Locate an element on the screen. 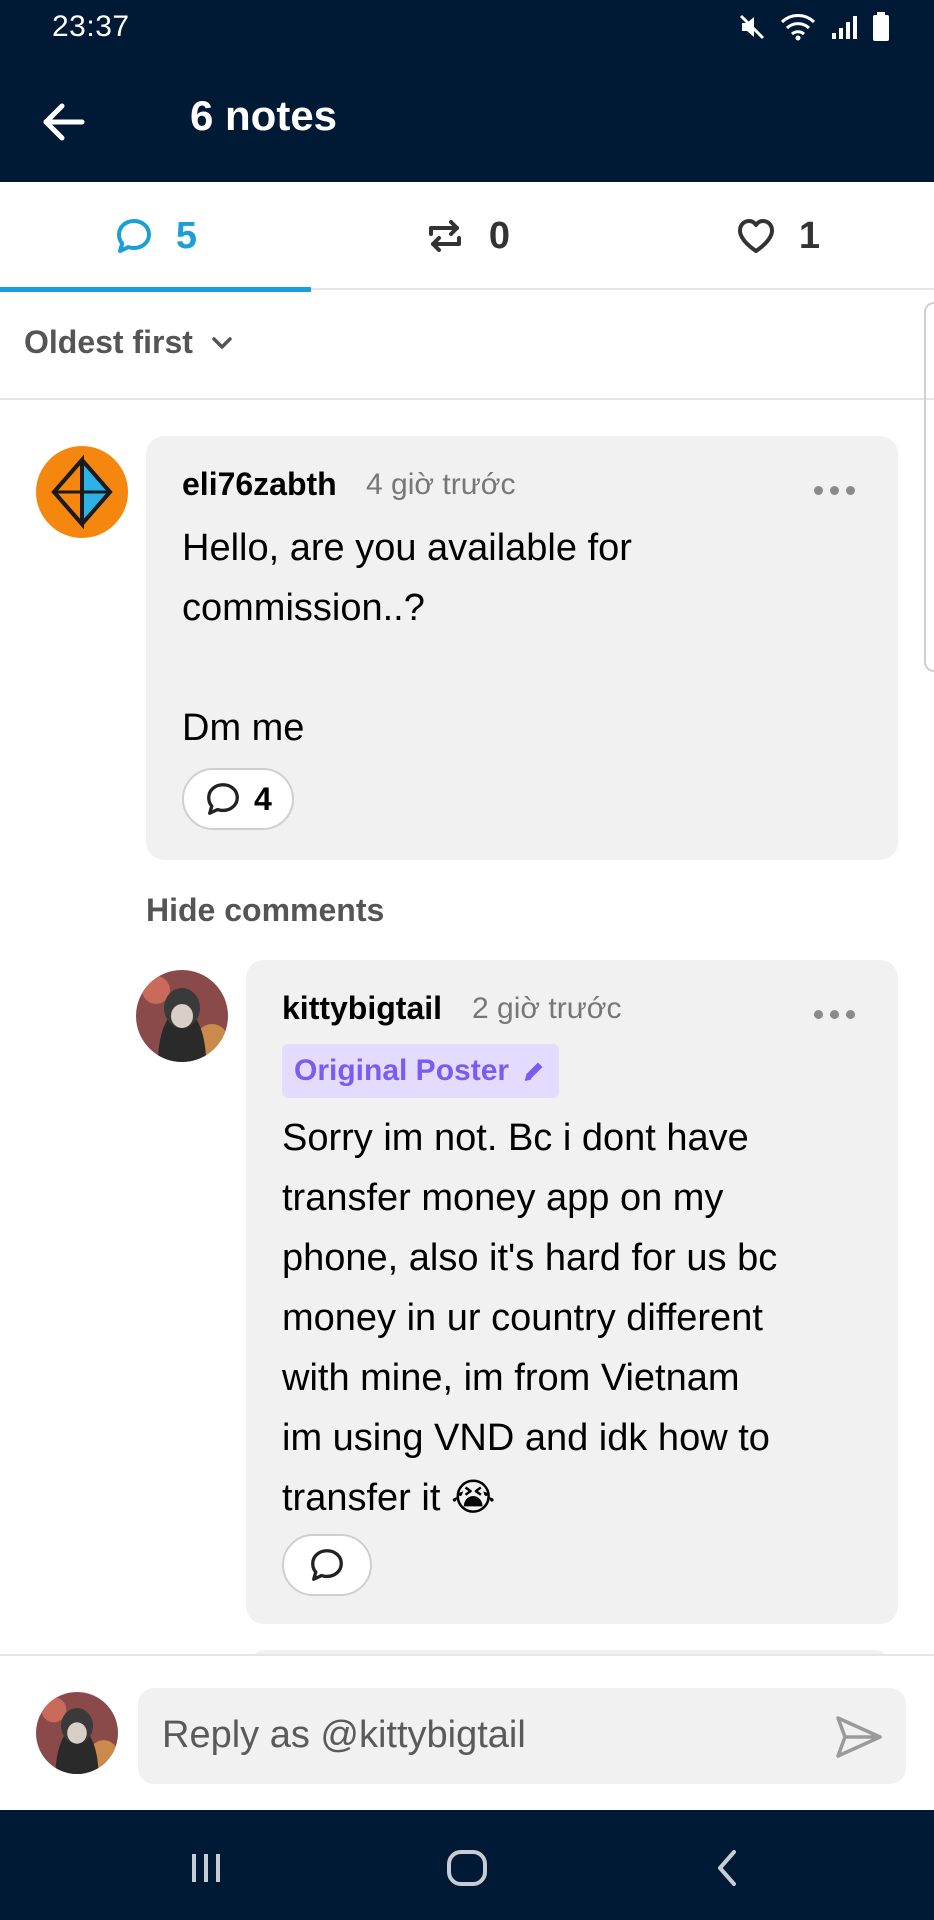  sort-dropdown: Oldest first is located at coordinates (129, 342).